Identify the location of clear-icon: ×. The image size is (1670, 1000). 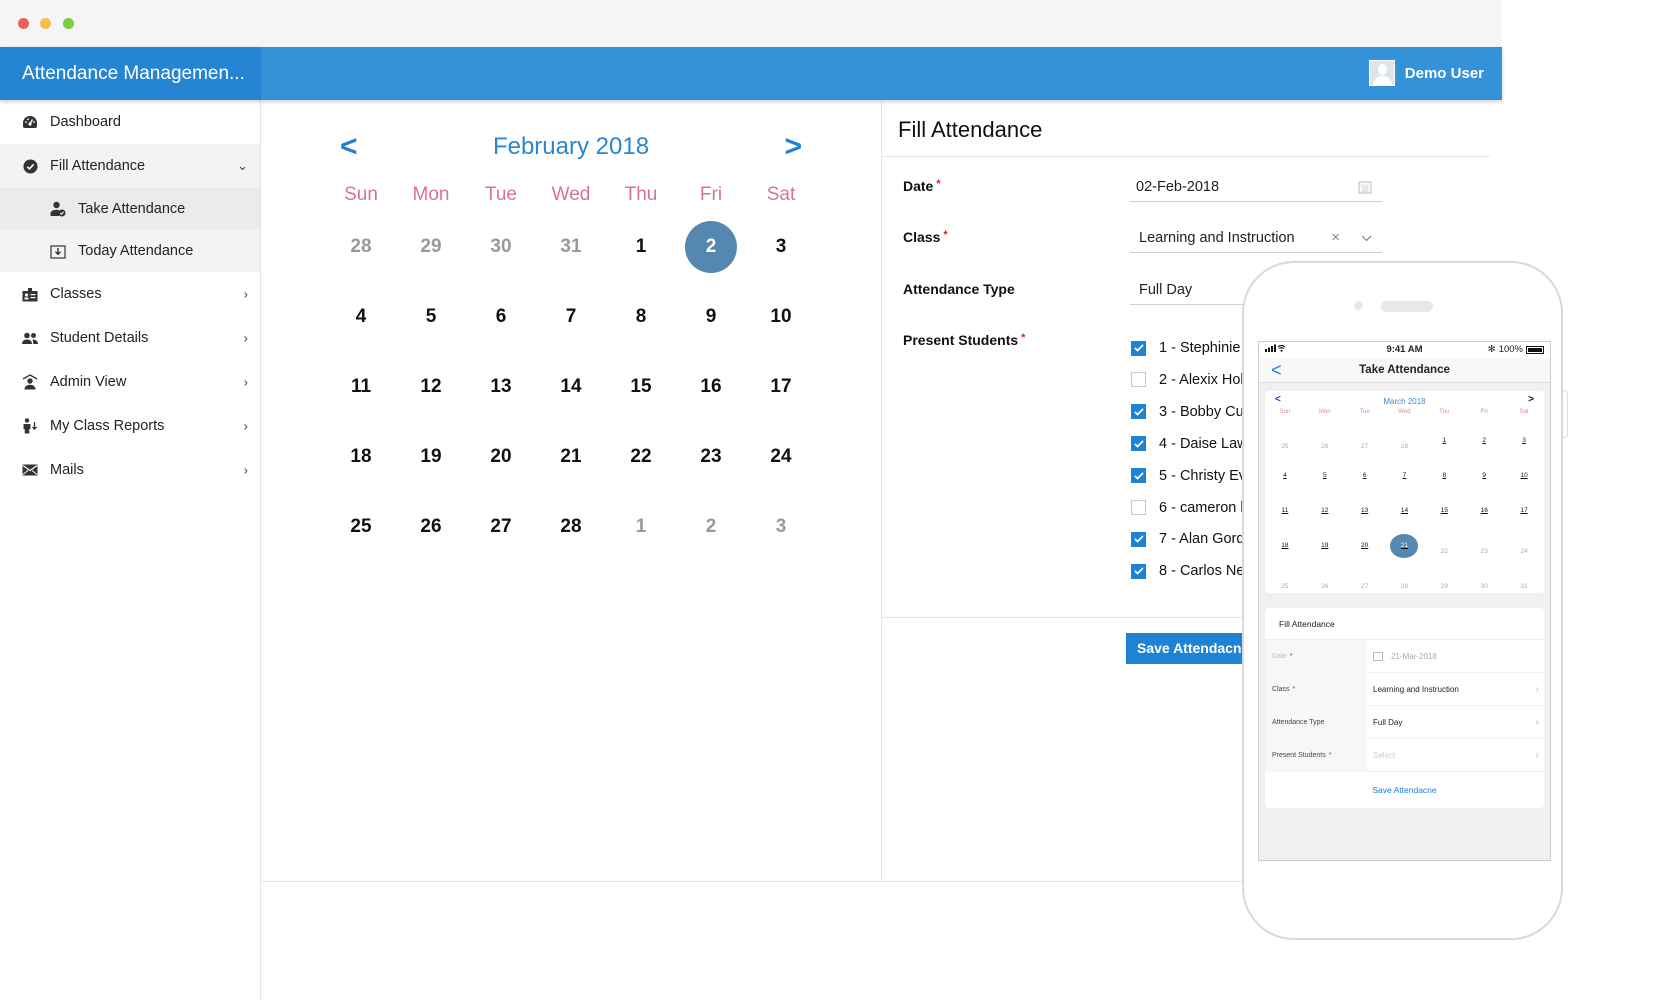
(1335, 238).